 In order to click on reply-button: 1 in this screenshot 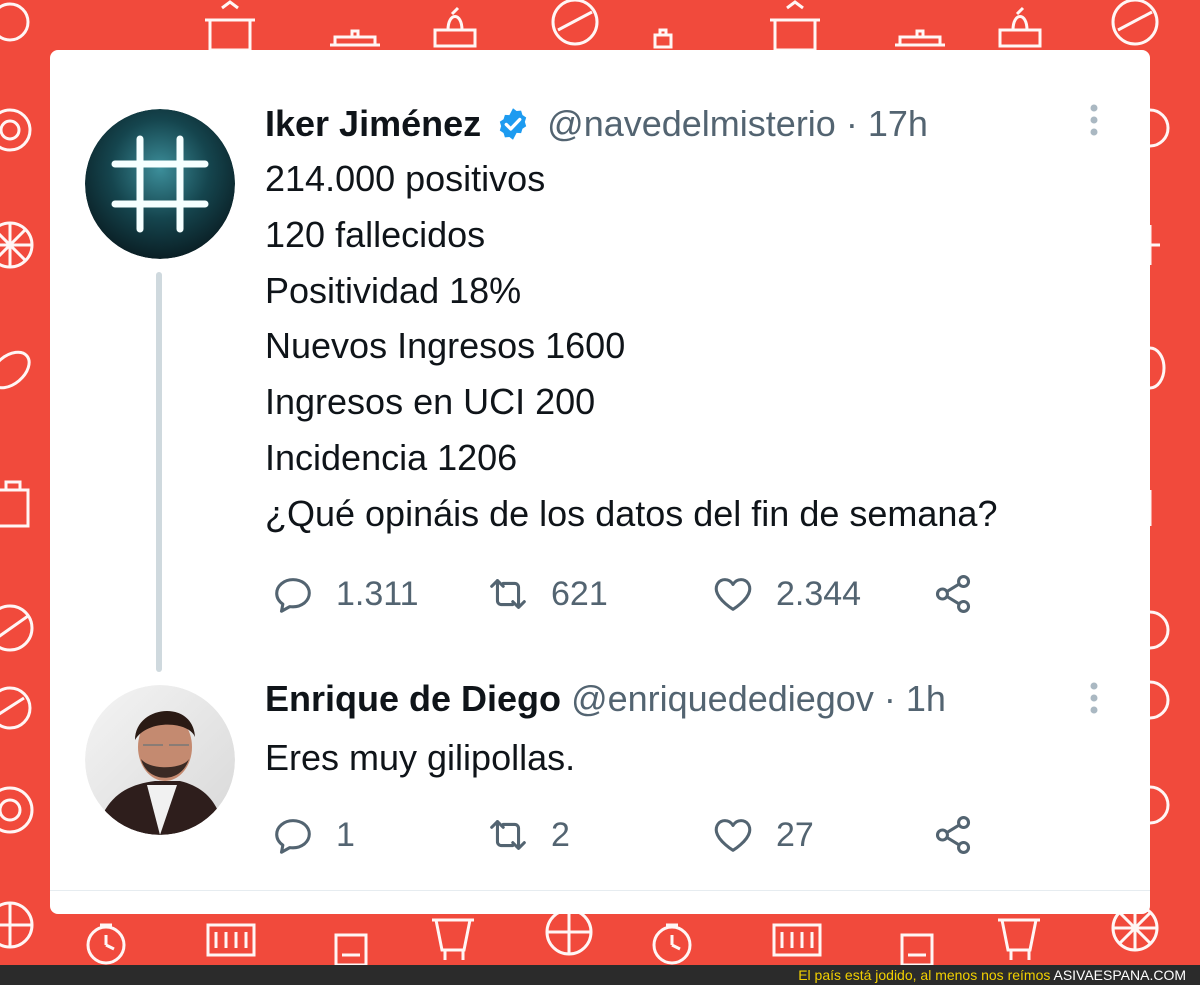, I will do `click(312, 835)`.